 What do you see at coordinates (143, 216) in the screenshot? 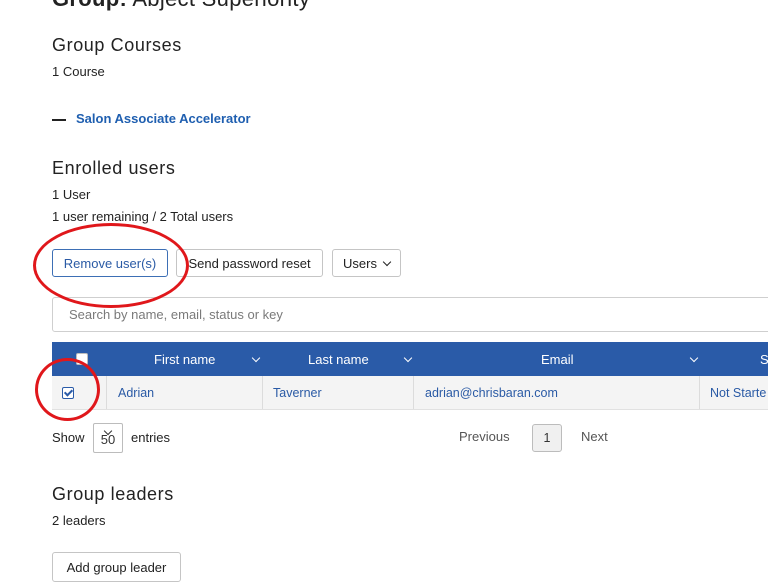
I see `users-remaining: 1 user remaining / 2 Total users` at bounding box center [143, 216].